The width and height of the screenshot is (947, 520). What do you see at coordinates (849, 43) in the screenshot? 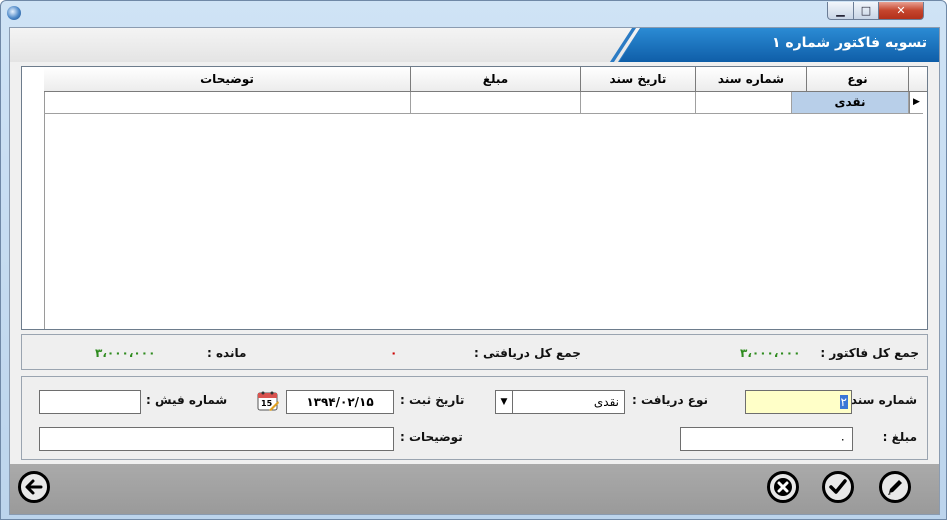
I see `page-title: تسویه فاکتور شماره ۱` at bounding box center [849, 43].